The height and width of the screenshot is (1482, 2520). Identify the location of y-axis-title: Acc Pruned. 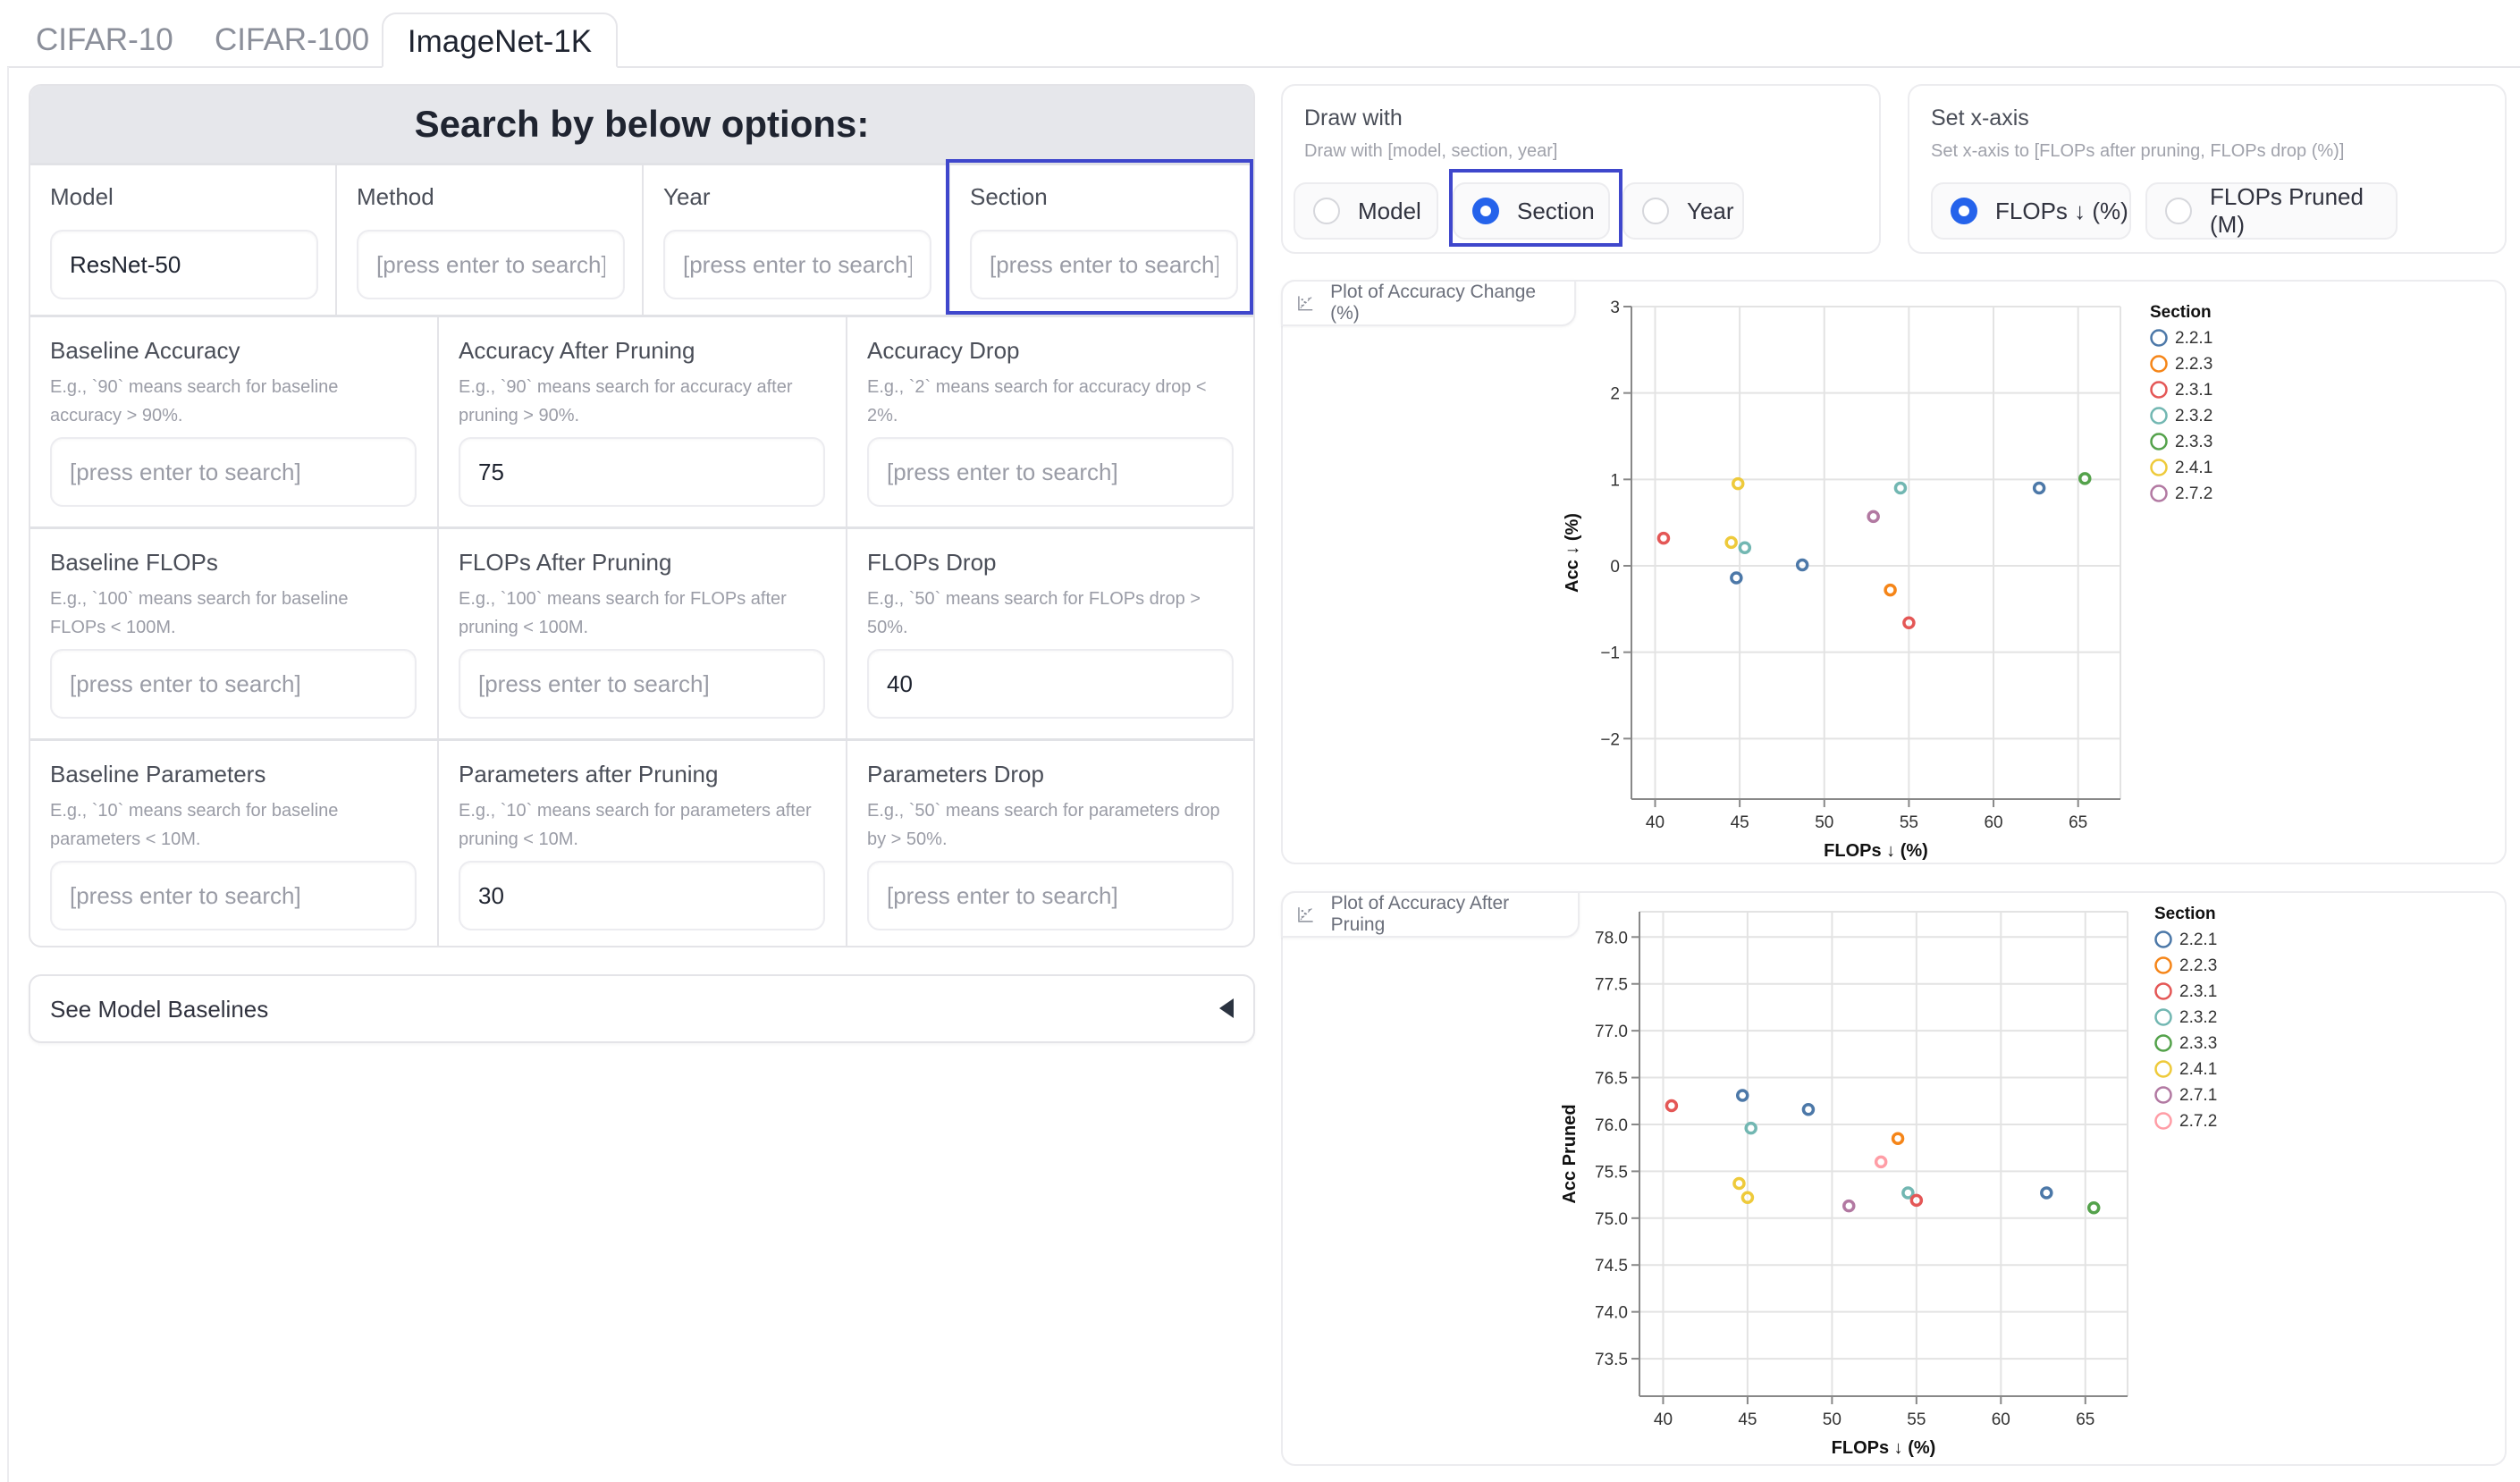
(1570, 1153).